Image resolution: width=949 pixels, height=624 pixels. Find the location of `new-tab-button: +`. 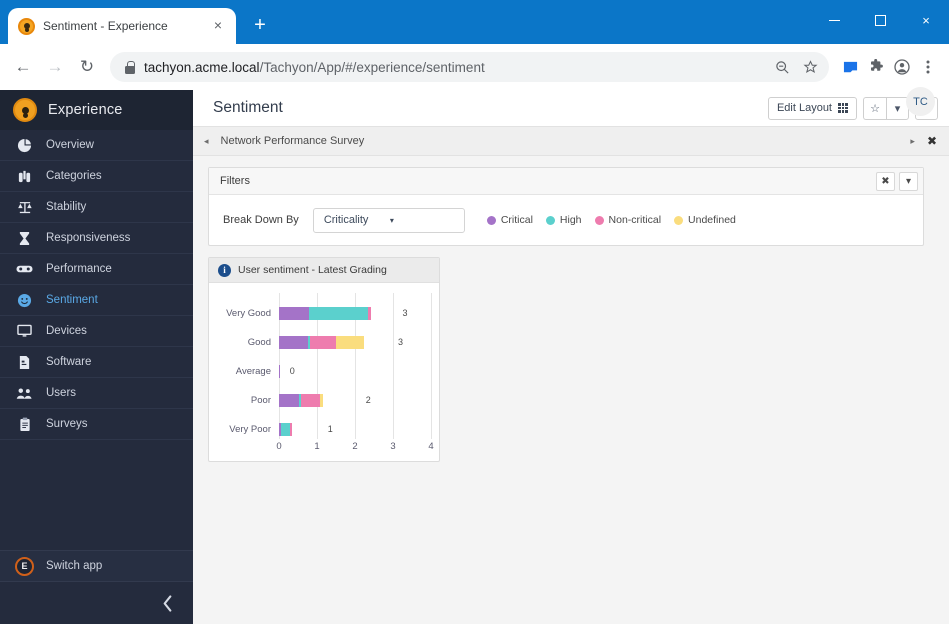

new-tab-button: + is located at coordinates (260, 26).